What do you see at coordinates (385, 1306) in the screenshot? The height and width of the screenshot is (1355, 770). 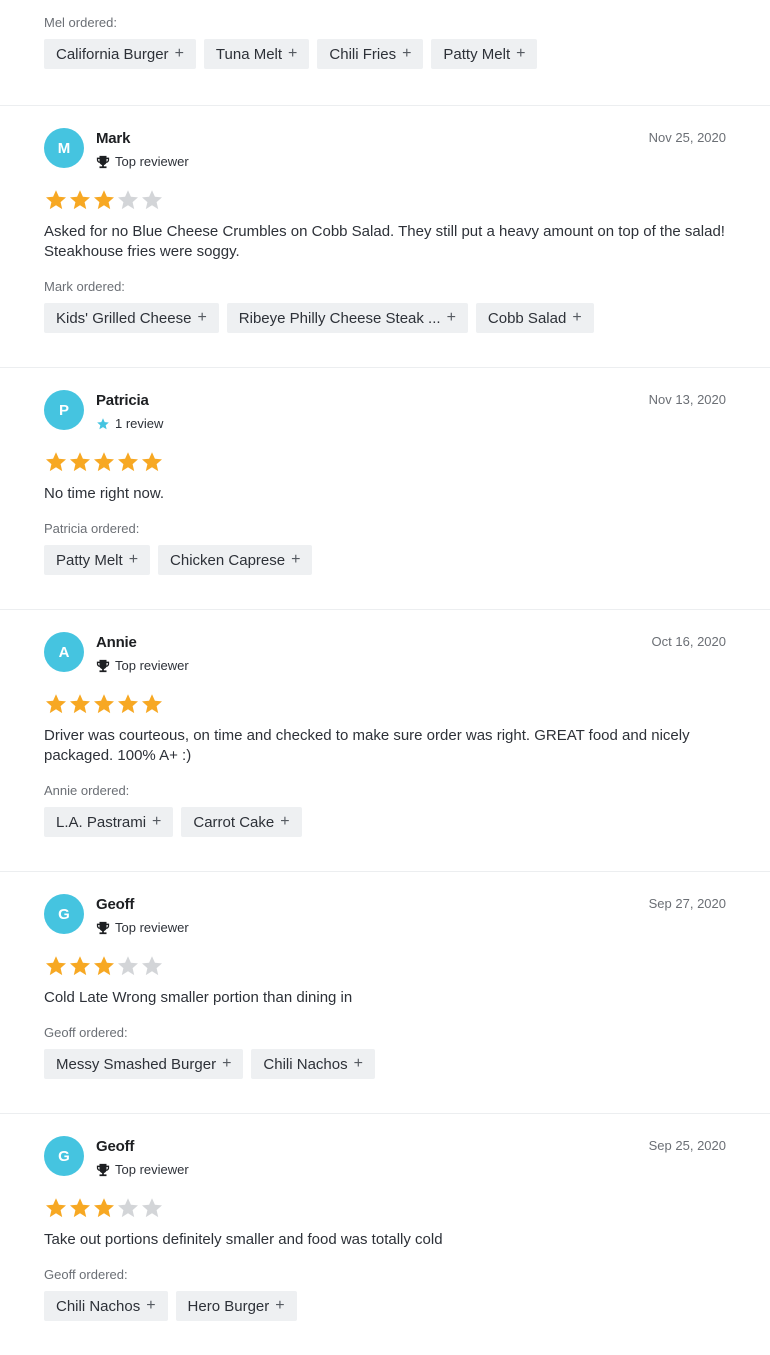 I see `ordered-items: Chili Nachos + Hero Burger +` at bounding box center [385, 1306].